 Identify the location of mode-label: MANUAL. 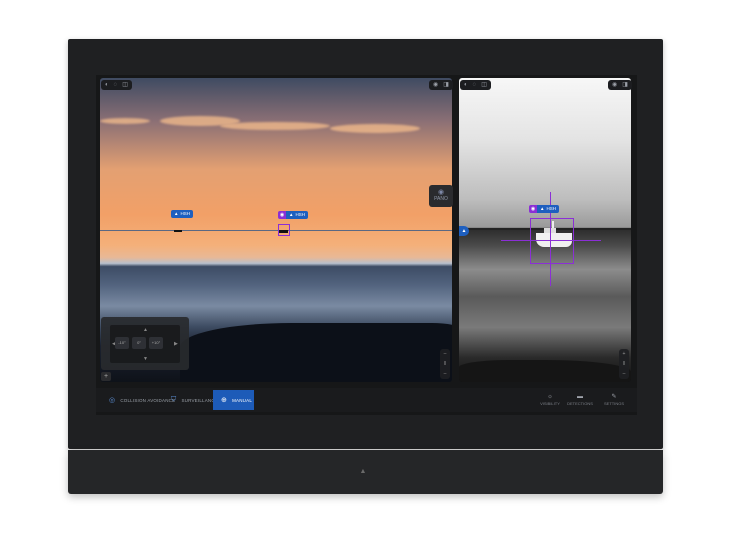
(242, 400).